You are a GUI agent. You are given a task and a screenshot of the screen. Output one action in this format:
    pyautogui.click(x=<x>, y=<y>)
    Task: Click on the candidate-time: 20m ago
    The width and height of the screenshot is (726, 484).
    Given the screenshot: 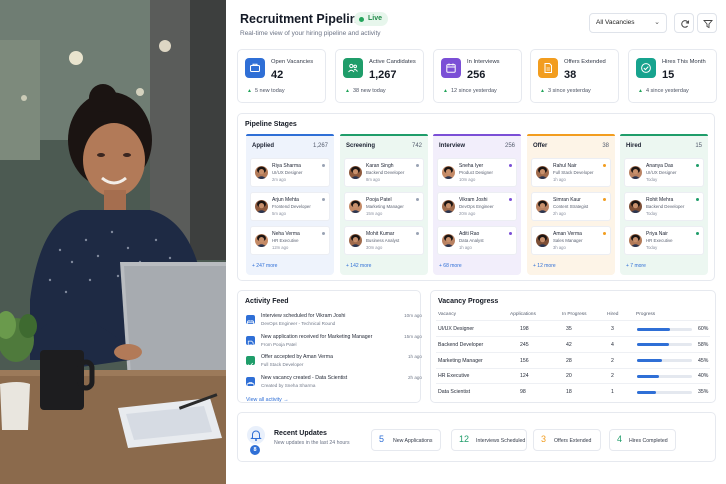 What is the action you would take?
    pyautogui.click(x=467, y=213)
    